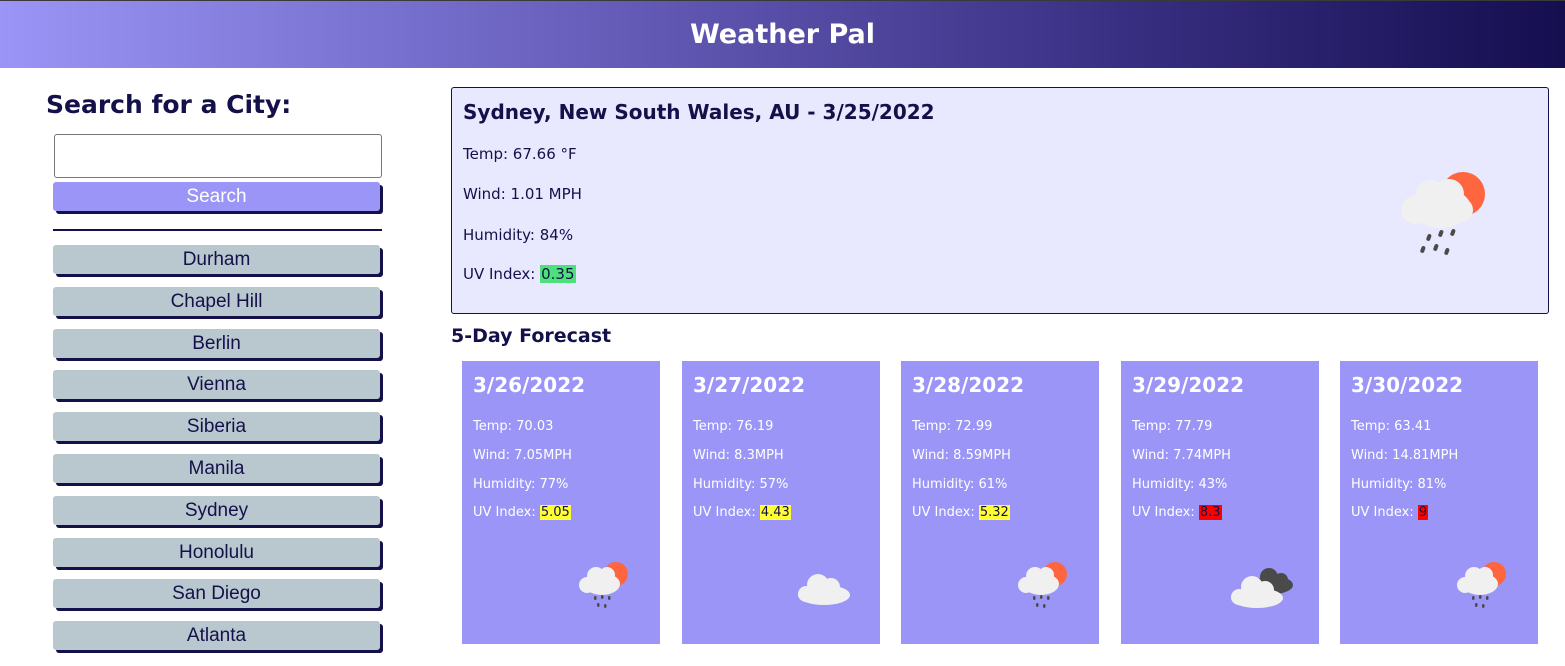 Image resolution: width=1565 pixels, height=666 pixels. What do you see at coordinates (961, 455) in the screenshot?
I see `forecast-wind: Wind: 8.59MPH` at bounding box center [961, 455].